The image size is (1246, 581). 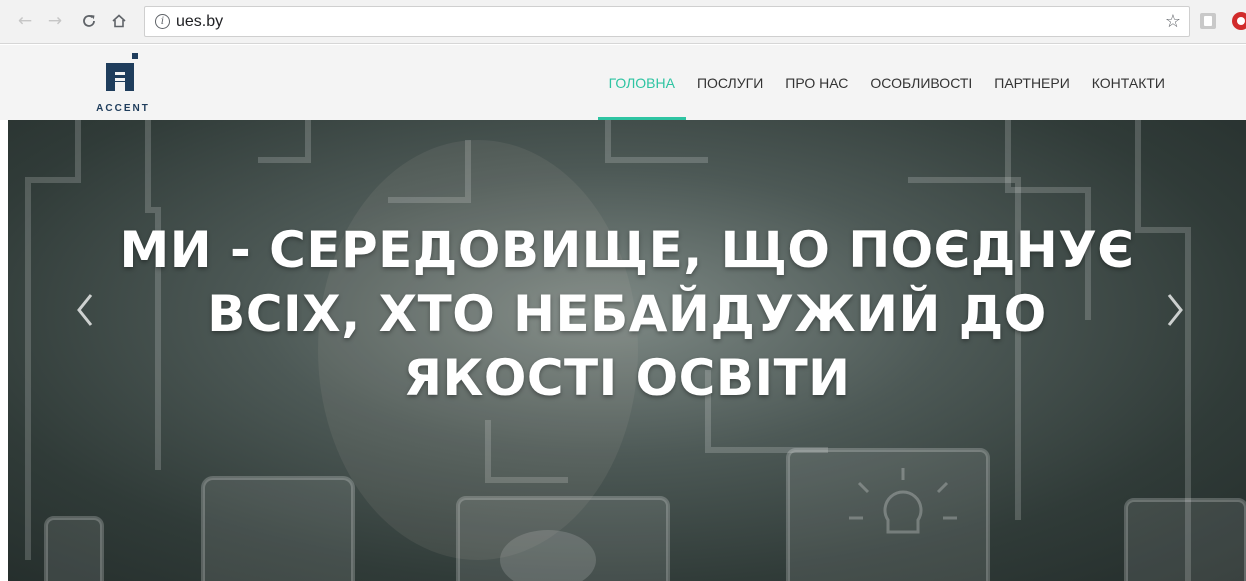 I want to click on acrobat-extension-icon, so click(x=1208, y=21).